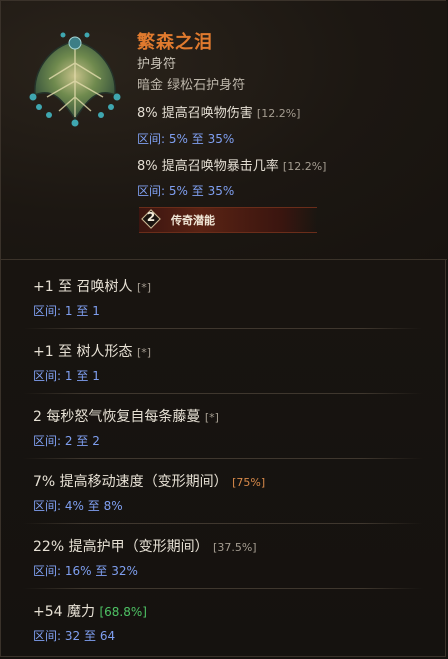 The width and height of the screenshot is (448, 659). I want to click on affix-treant-form: +1 至 树人形态 [*] 区间: 1 至 1, so click(224, 361).